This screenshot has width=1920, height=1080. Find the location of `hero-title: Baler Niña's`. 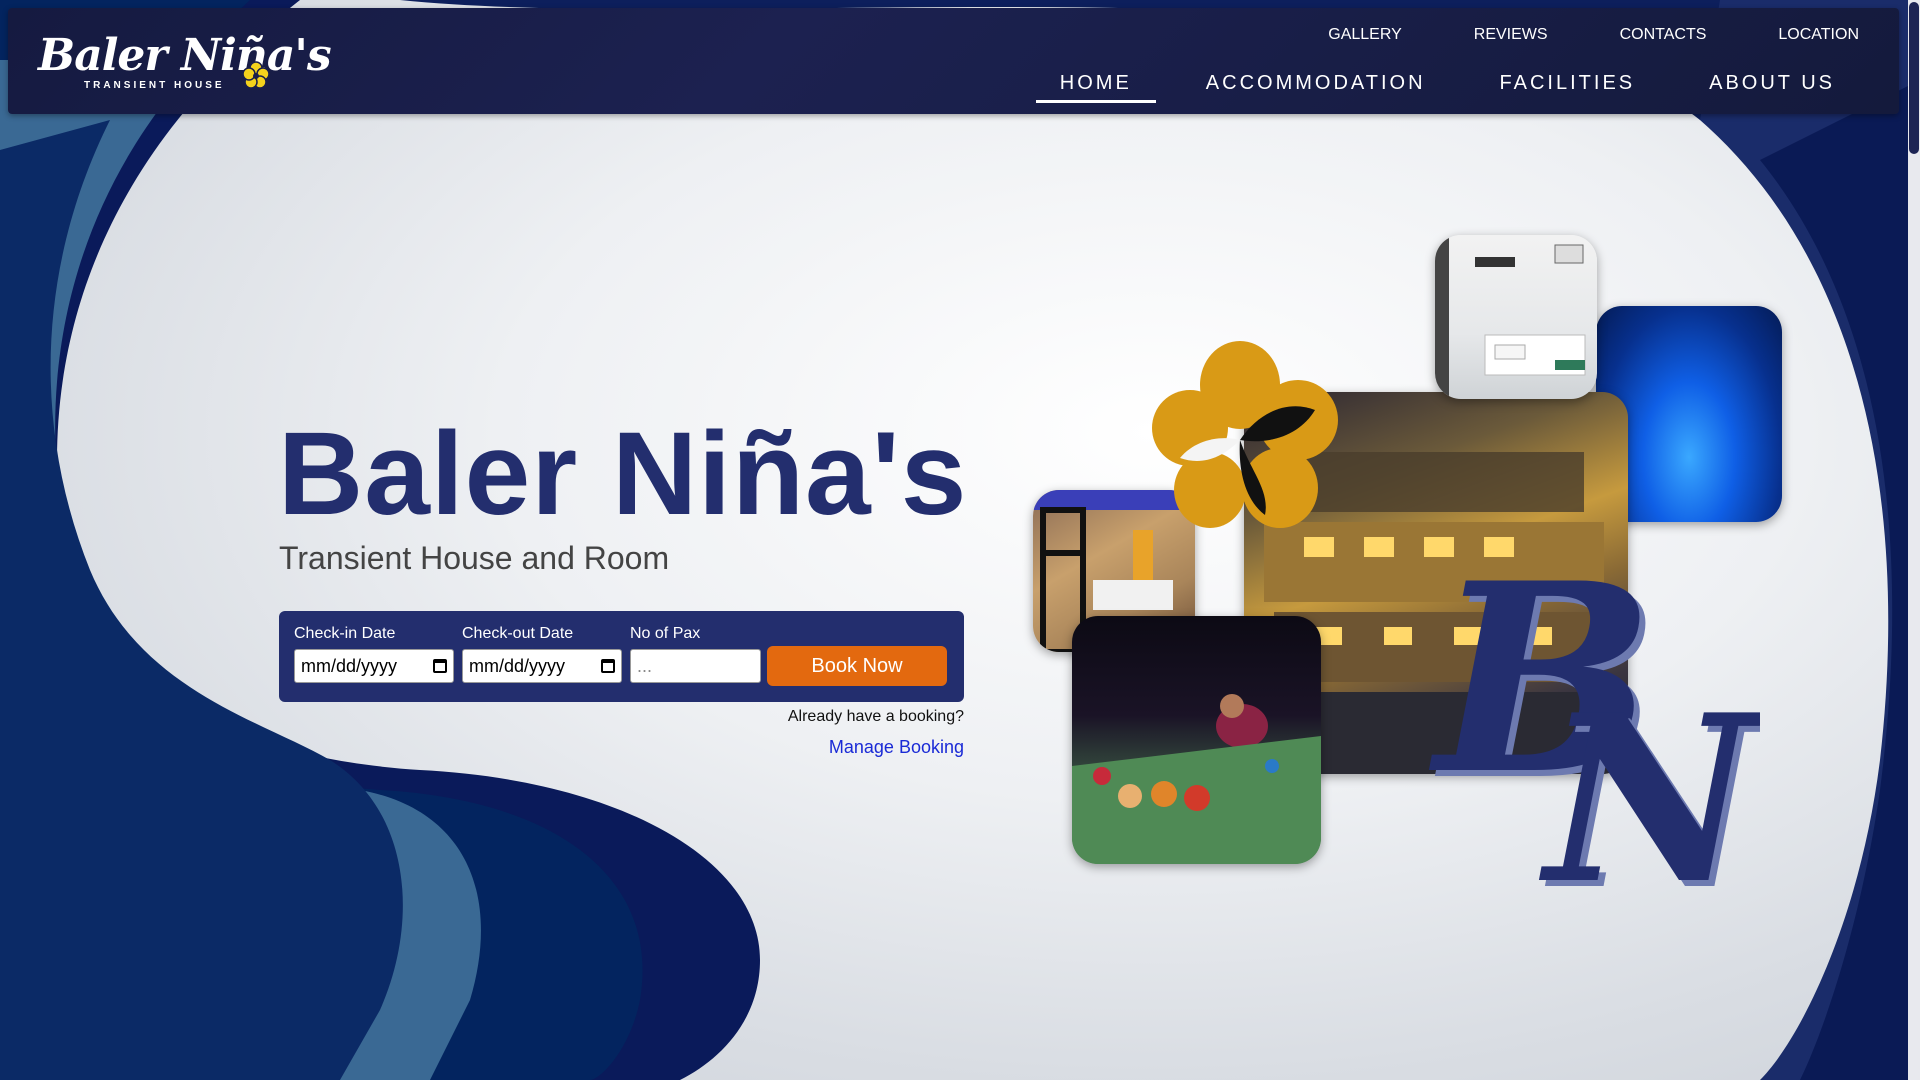

hero-title: Baler Niña's is located at coordinates (623, 474).